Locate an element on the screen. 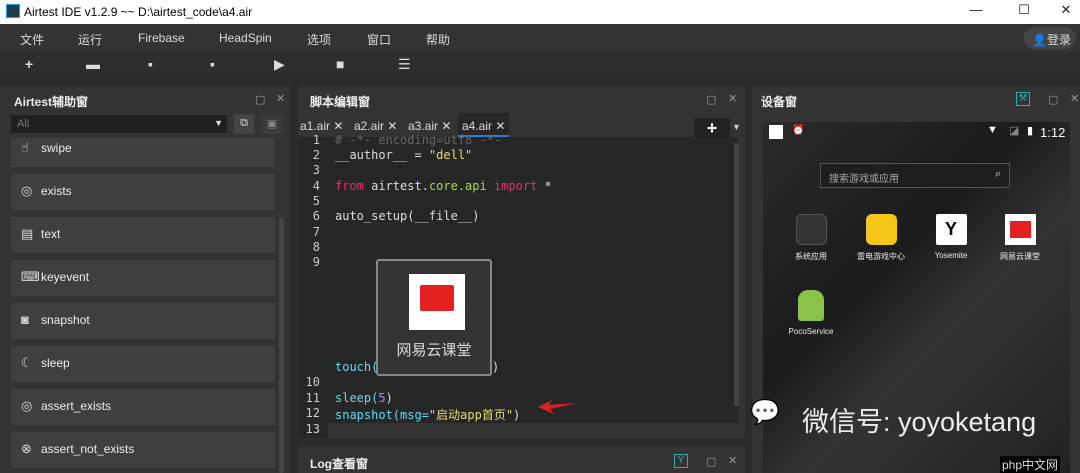 The image size is (1080, 473). check-search-icon: ◎ is located at coordinates (27, 190).